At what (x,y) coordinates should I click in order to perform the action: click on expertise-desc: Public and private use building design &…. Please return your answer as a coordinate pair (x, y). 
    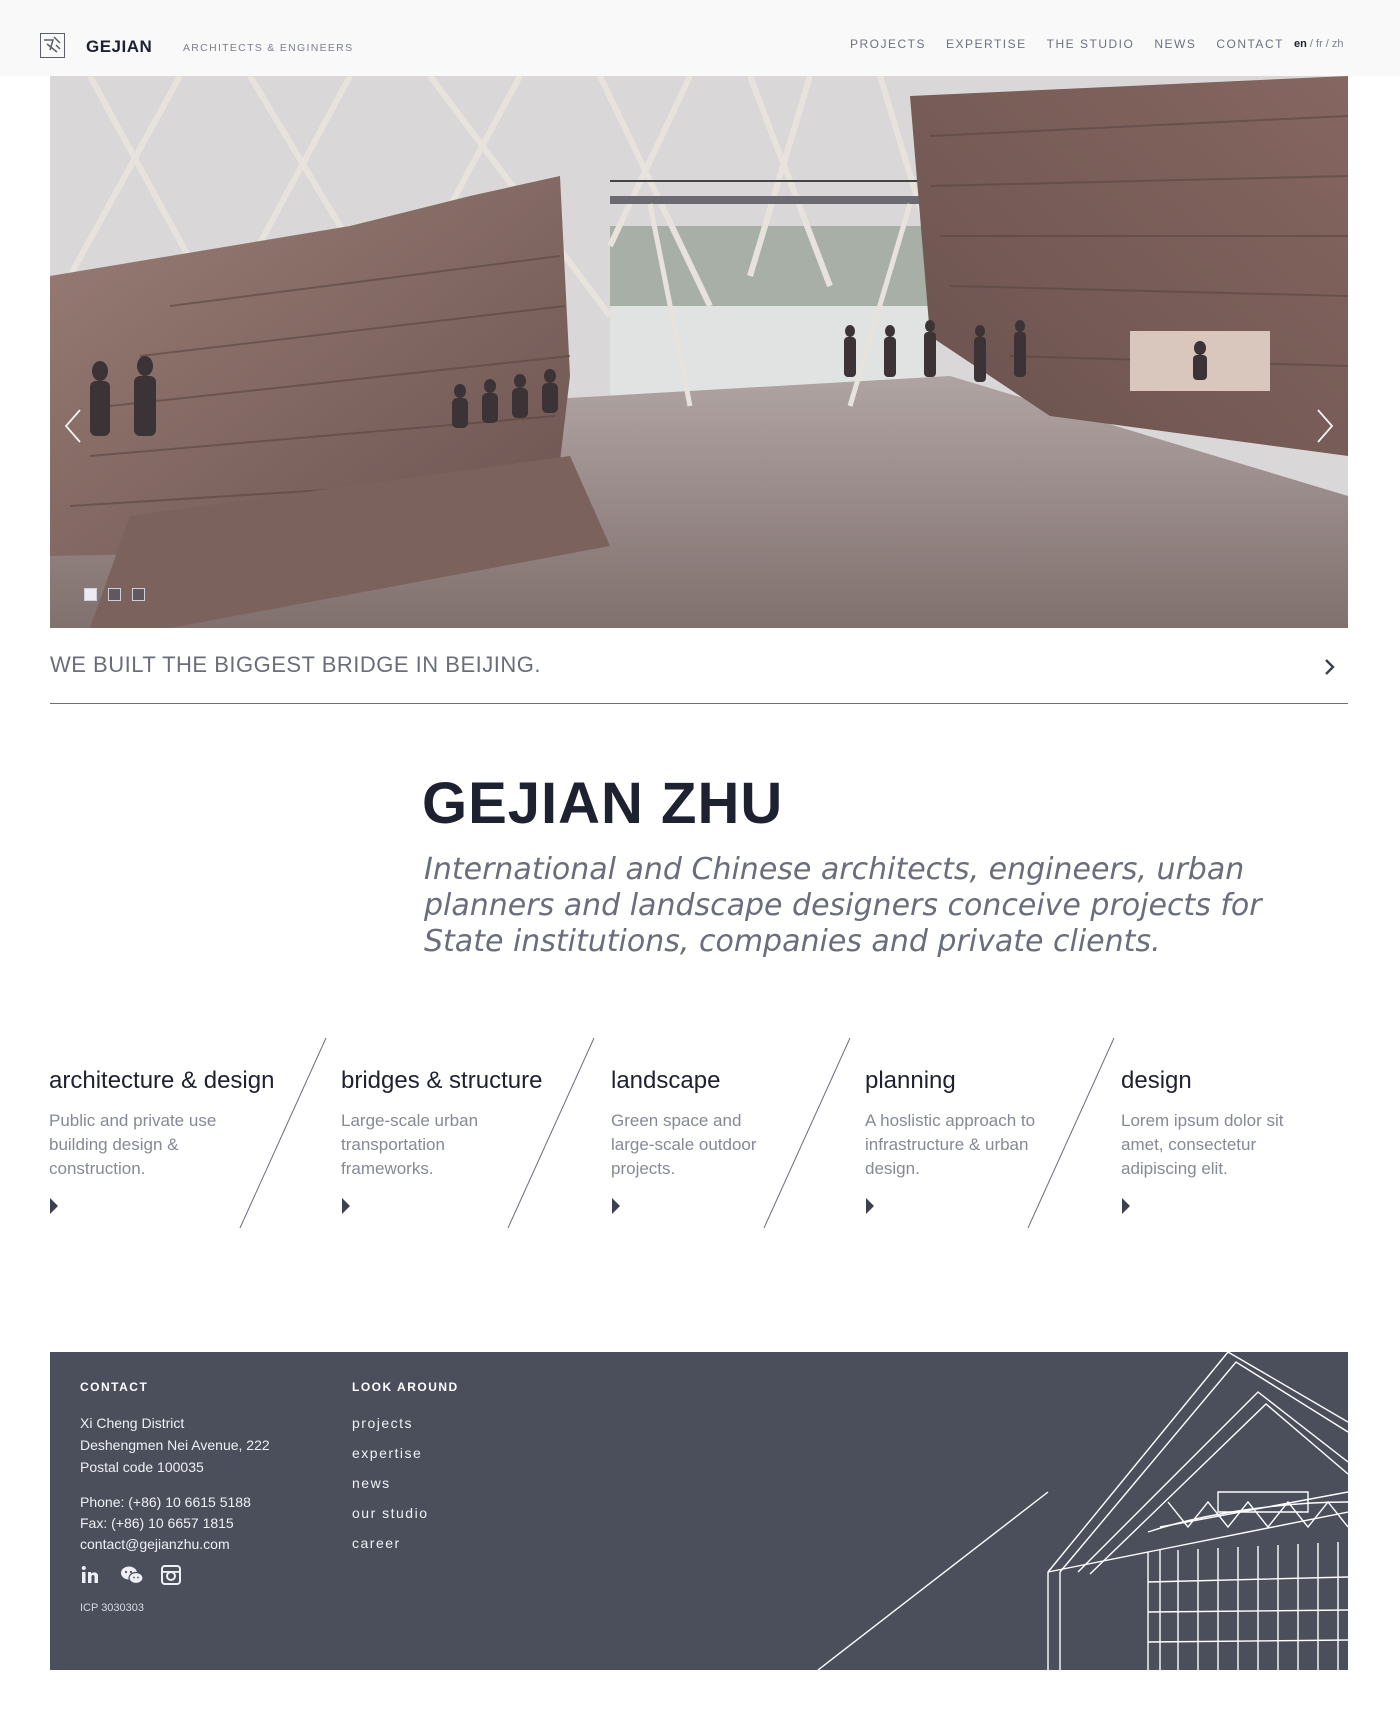
    Looking at the image, I should click on (133, 1144).